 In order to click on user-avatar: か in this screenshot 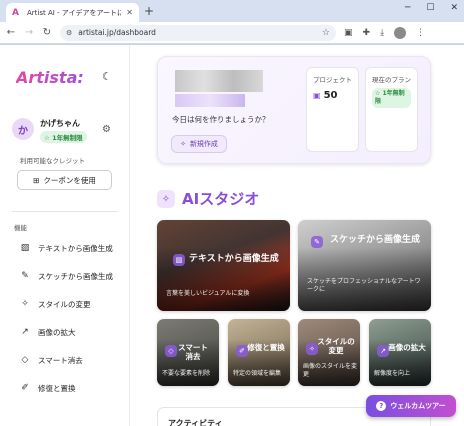, I will do `click(23, 129)`.